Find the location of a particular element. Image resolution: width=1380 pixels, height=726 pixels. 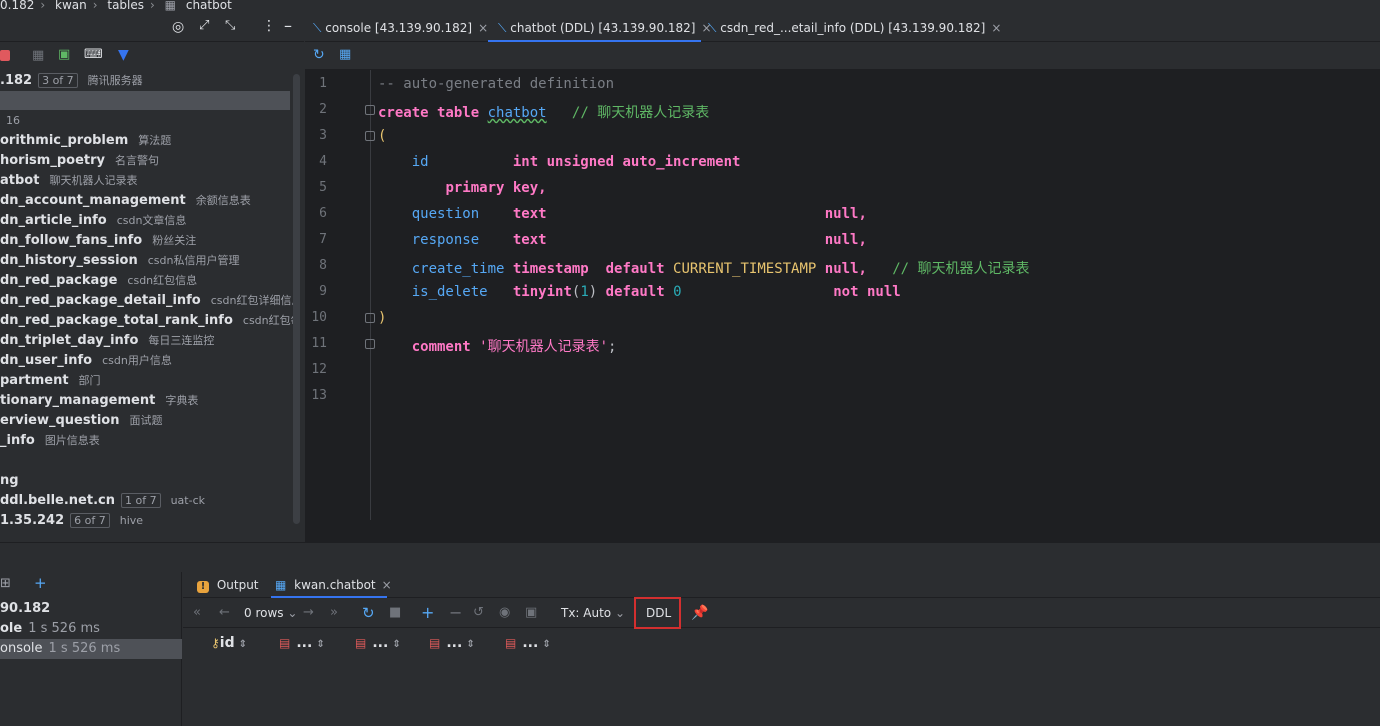

tab-label: chatbot (DDL) [43.139.90.182] is located at coordinates (603, 28).